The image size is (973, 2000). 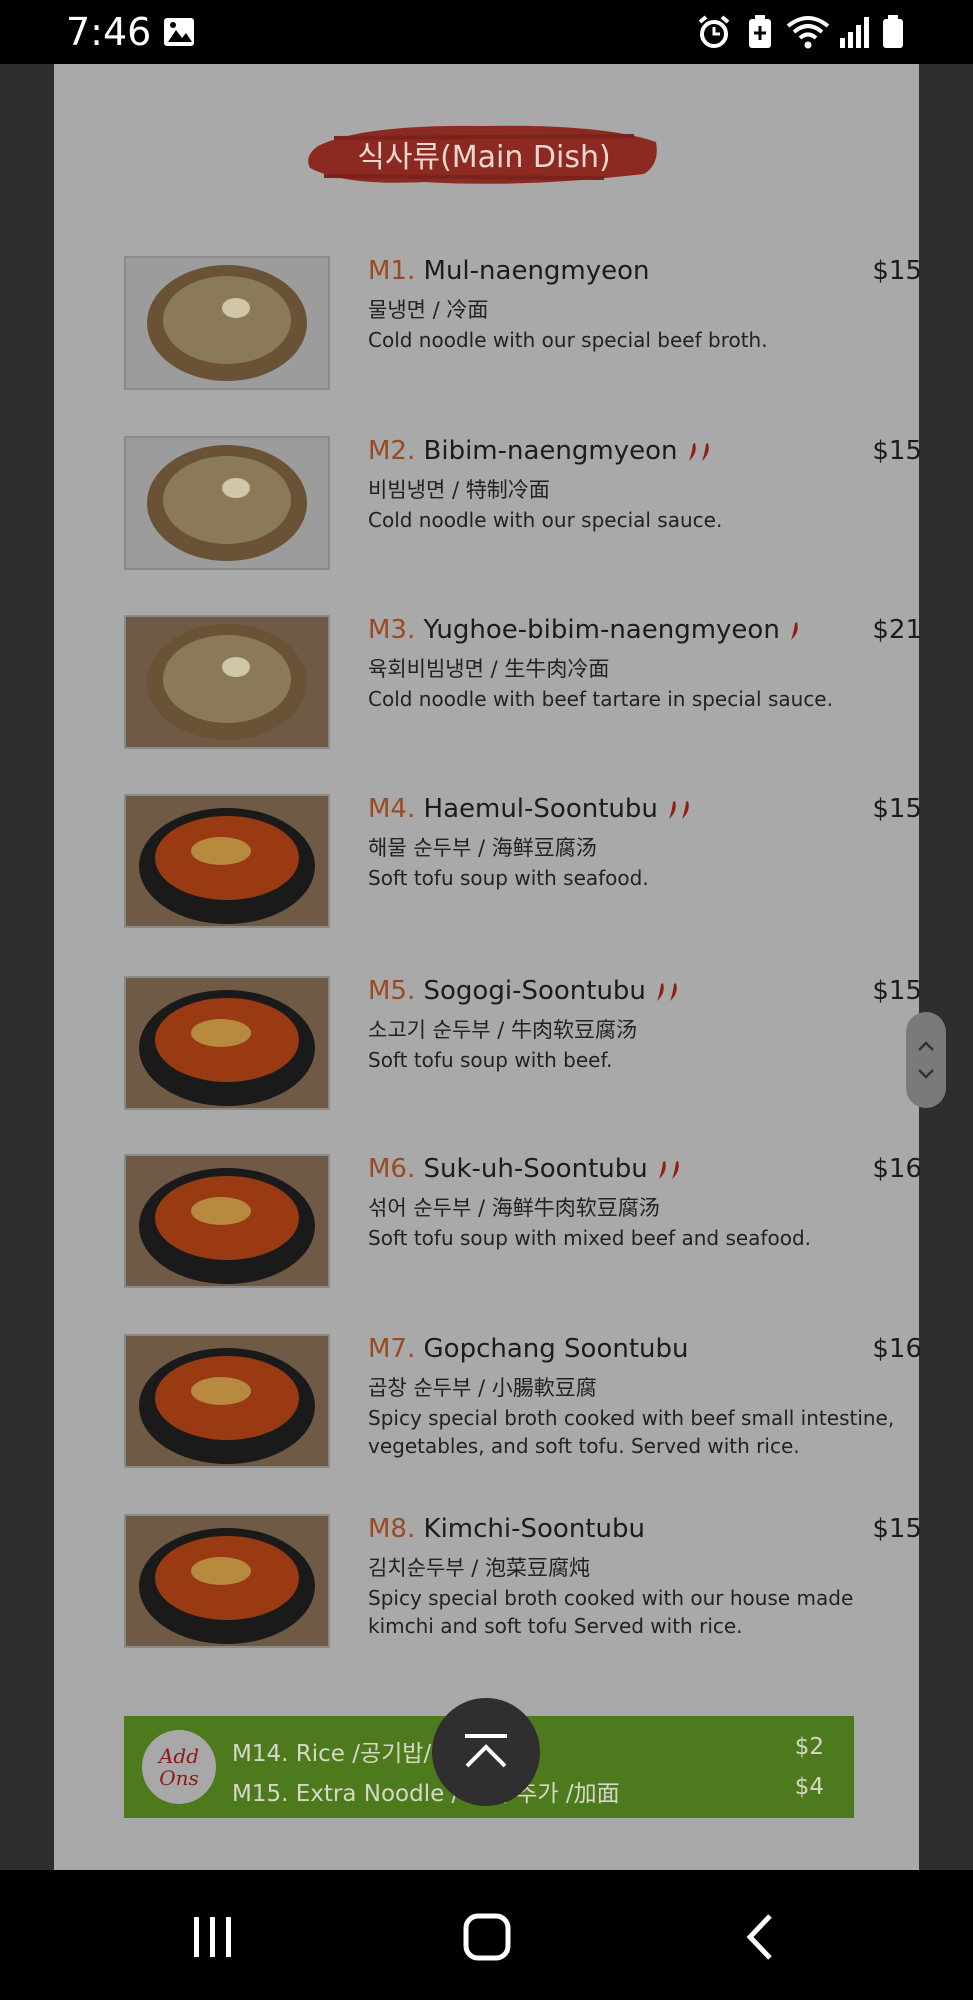 What do you see at coordinates (392, 991) in the screenshot?
I see `menu-item-code: M5.` at bounding box center [392, 991].